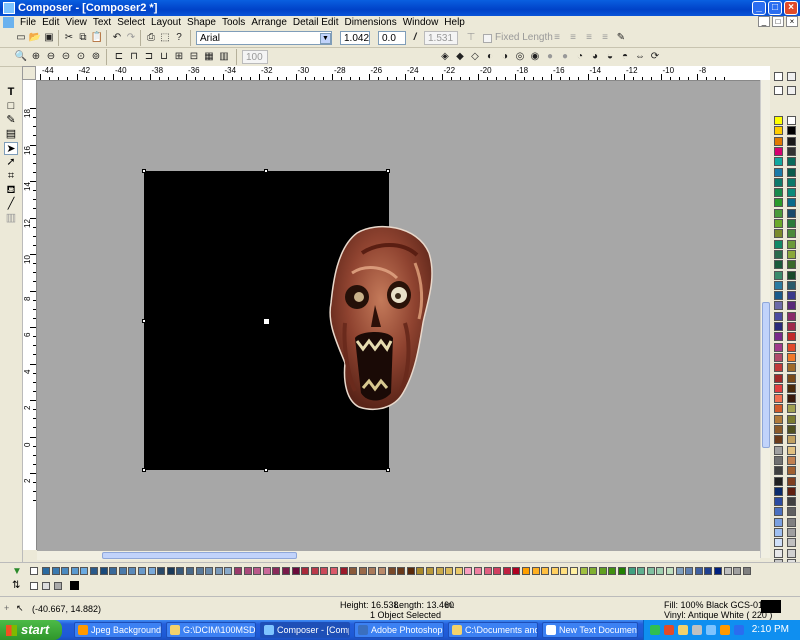 The width and height of the screenshot is (800, 640). What do you see at coordinates (102, 22) in the screenshot?
I see `menu-text: Text` at bounding box center [102, 22].